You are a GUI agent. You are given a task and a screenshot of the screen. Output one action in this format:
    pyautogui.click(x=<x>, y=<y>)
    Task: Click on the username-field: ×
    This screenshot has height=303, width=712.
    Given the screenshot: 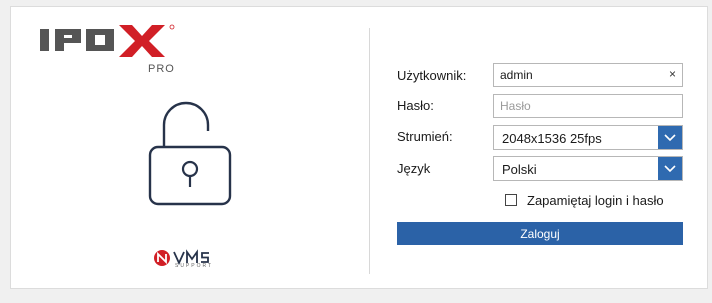 What is the action you would take?
    pyautogui.click(x=588, y=75)
    